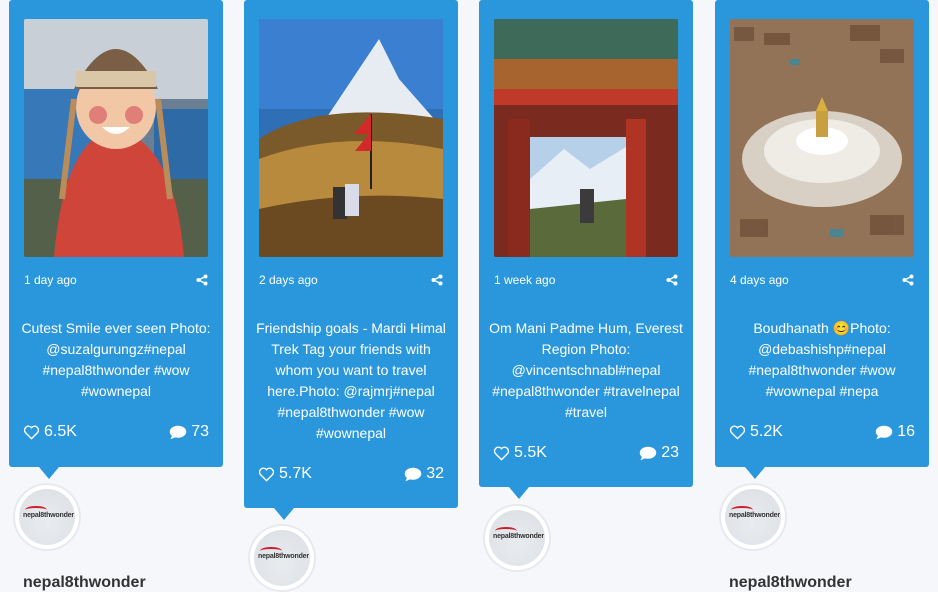  I want to click on comment-count: 16, so click(906, 431).